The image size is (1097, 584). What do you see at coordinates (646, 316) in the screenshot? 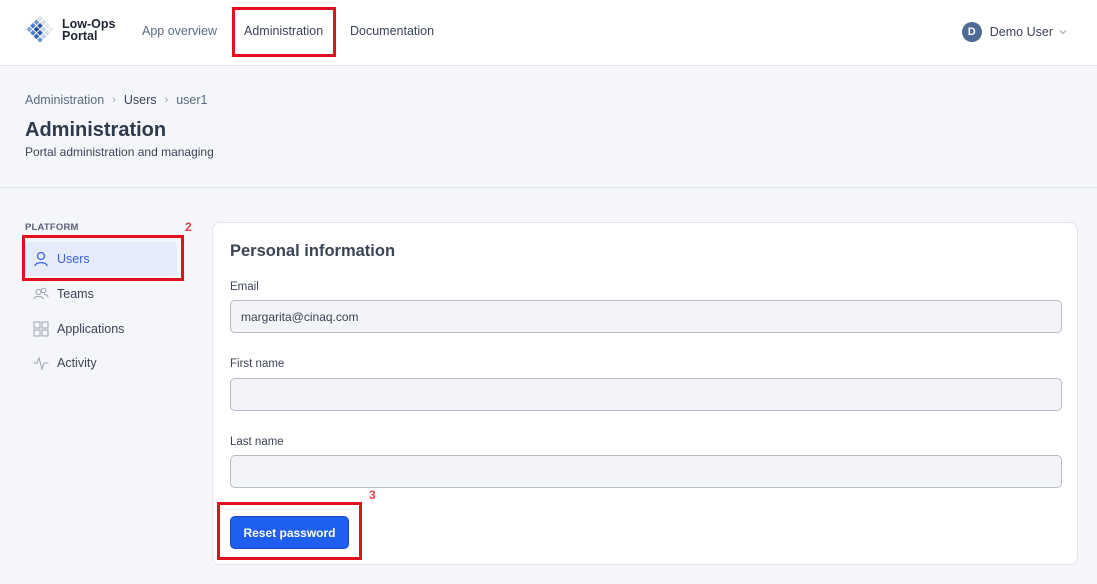
I see `email-field` at bounding box center [646, 316].